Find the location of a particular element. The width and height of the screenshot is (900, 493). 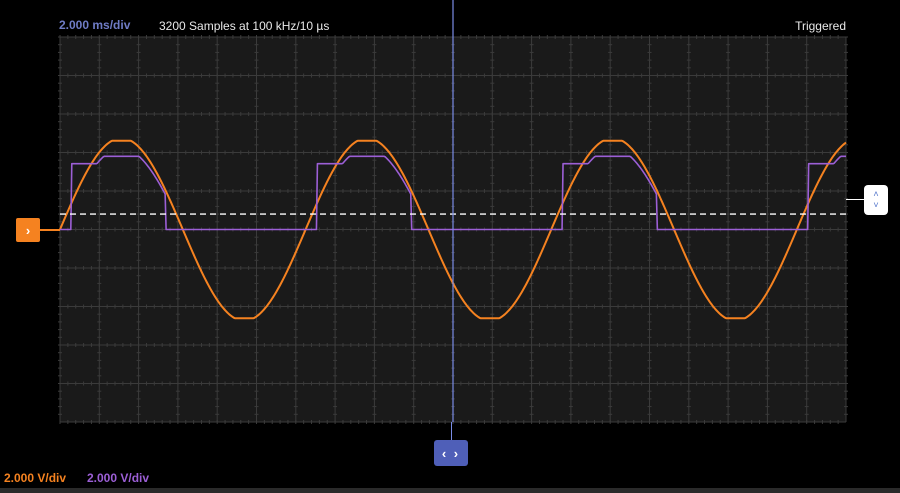

channel-1-offset-marker: › is located at coordinates (28, 230).